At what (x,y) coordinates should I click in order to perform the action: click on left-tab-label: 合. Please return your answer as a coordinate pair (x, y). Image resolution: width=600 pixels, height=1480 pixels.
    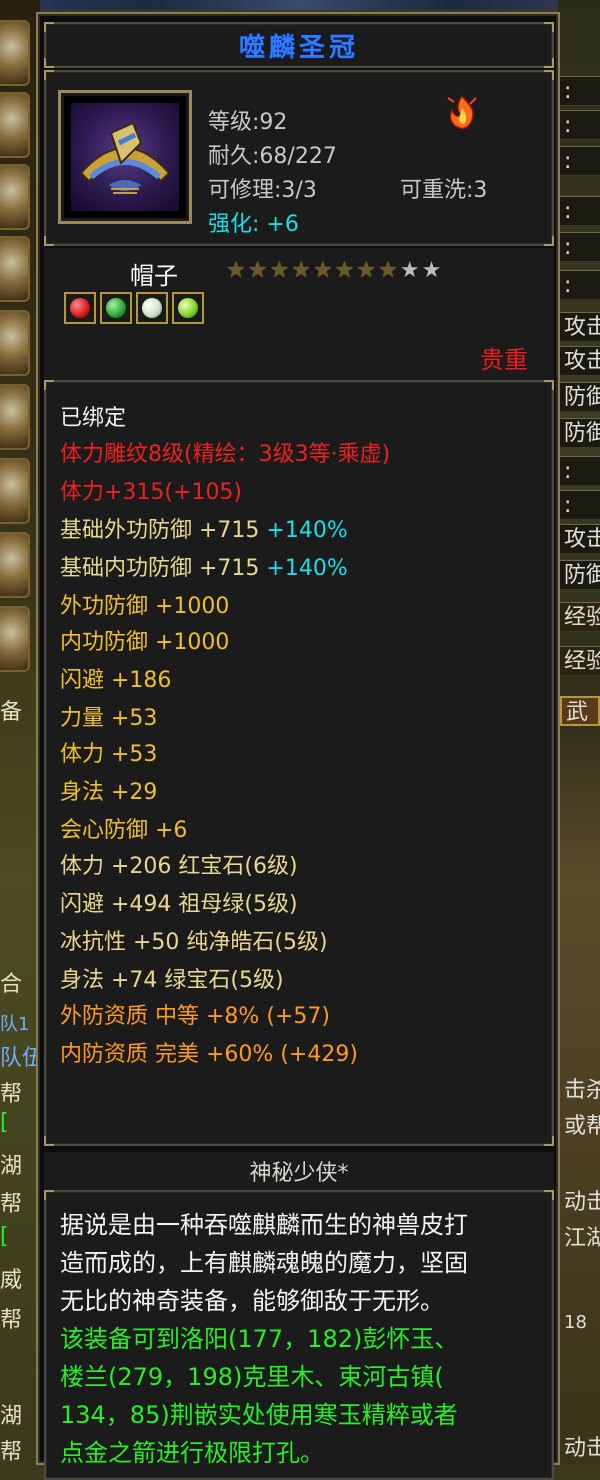
    Looking at the image, I should click on (19, 982).